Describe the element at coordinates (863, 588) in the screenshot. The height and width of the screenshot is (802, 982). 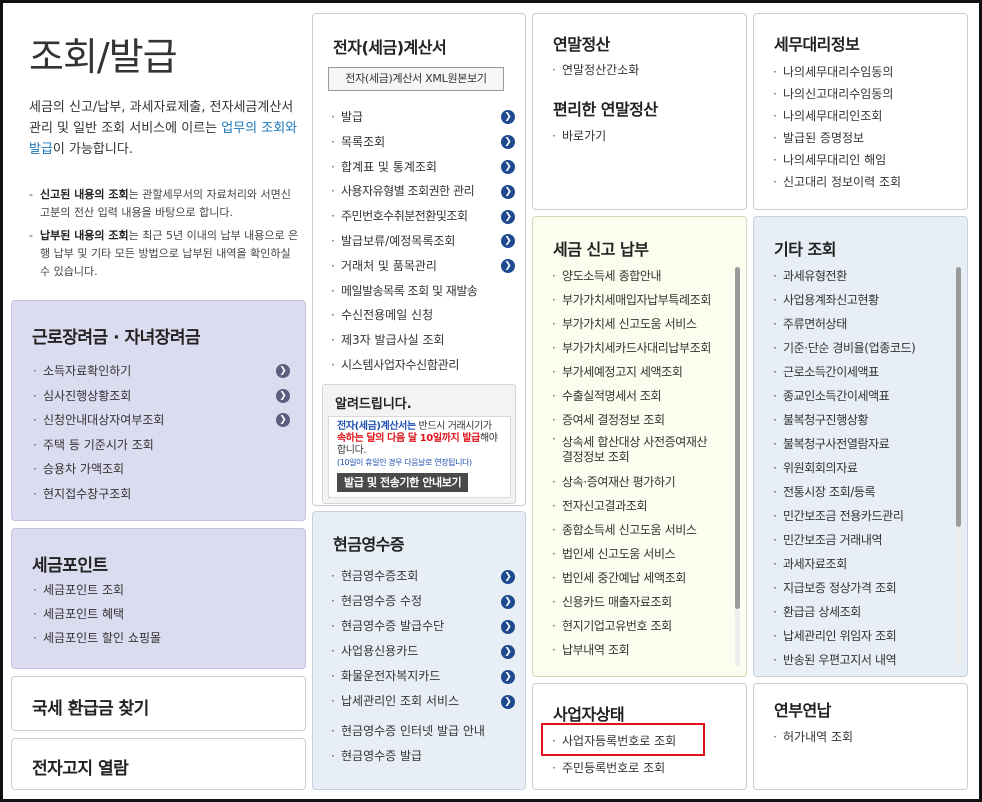
I see `other-guarantee-price: 지급보증 정상가격 조회` at that location.